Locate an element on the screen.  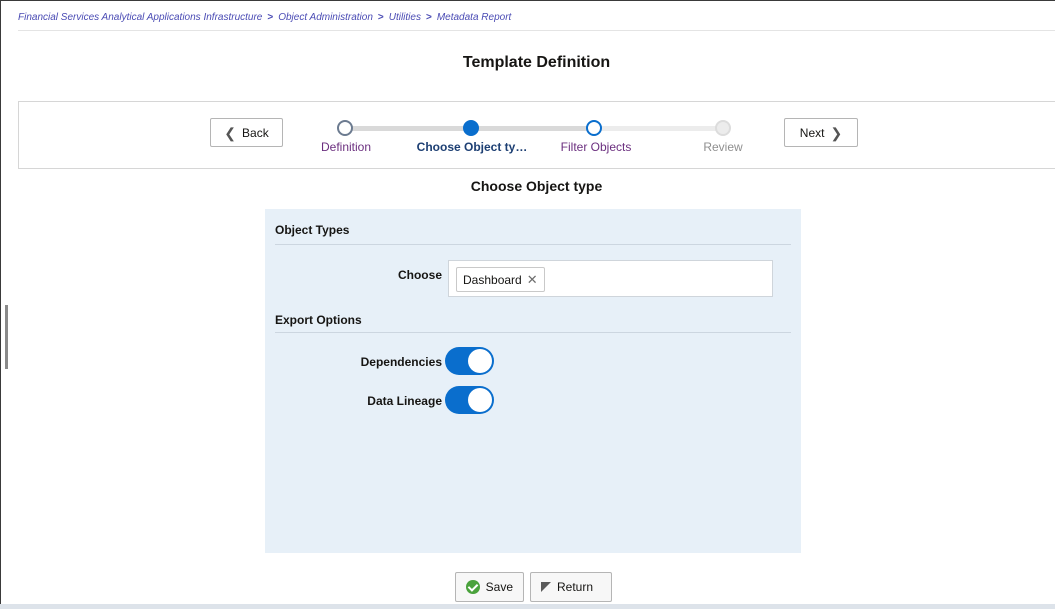
save-button-label: Save is located at coordinates (499, 587).